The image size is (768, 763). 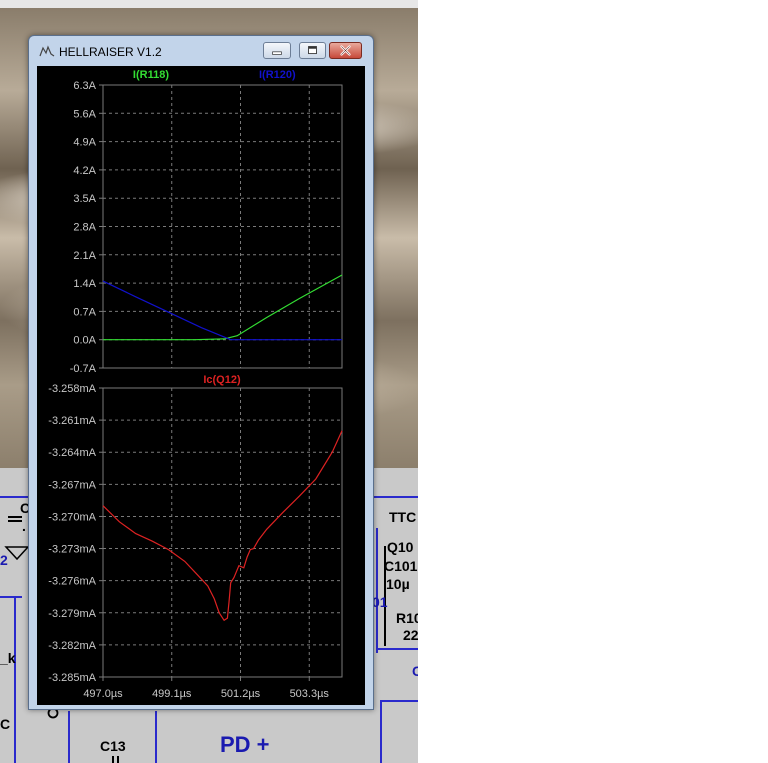 I want to click on y-tick-label: -3.279mA, so click(x=72, y=614).